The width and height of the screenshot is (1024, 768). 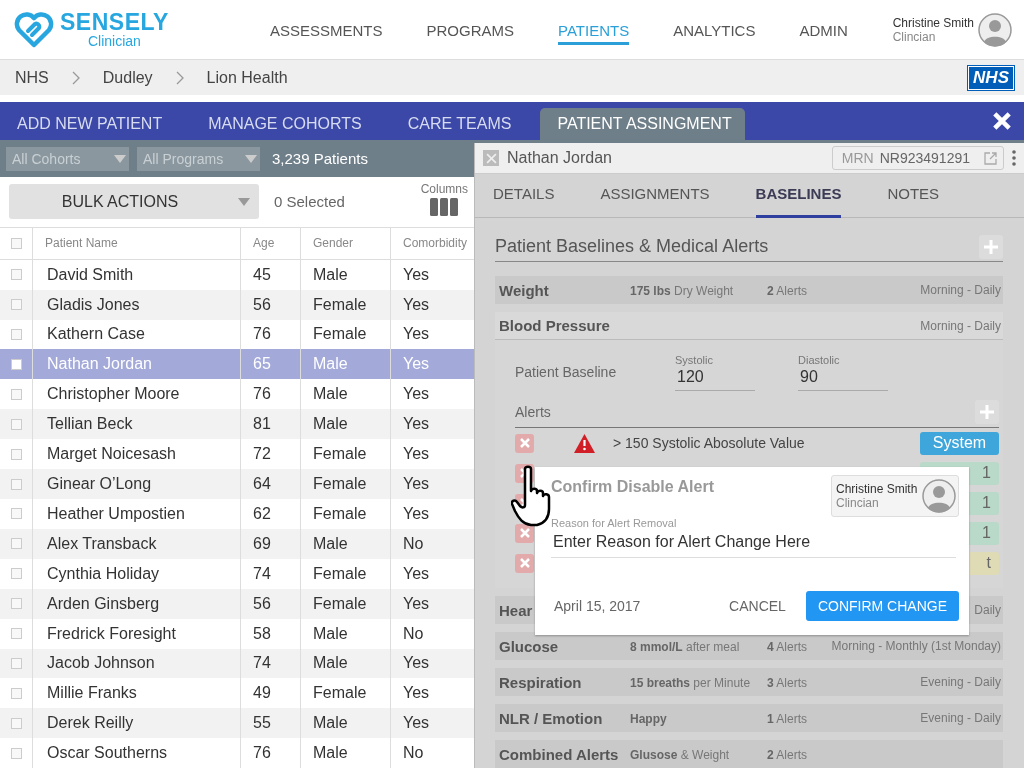 I want to click on select-all-checkbox, so click(x=16, y=243).